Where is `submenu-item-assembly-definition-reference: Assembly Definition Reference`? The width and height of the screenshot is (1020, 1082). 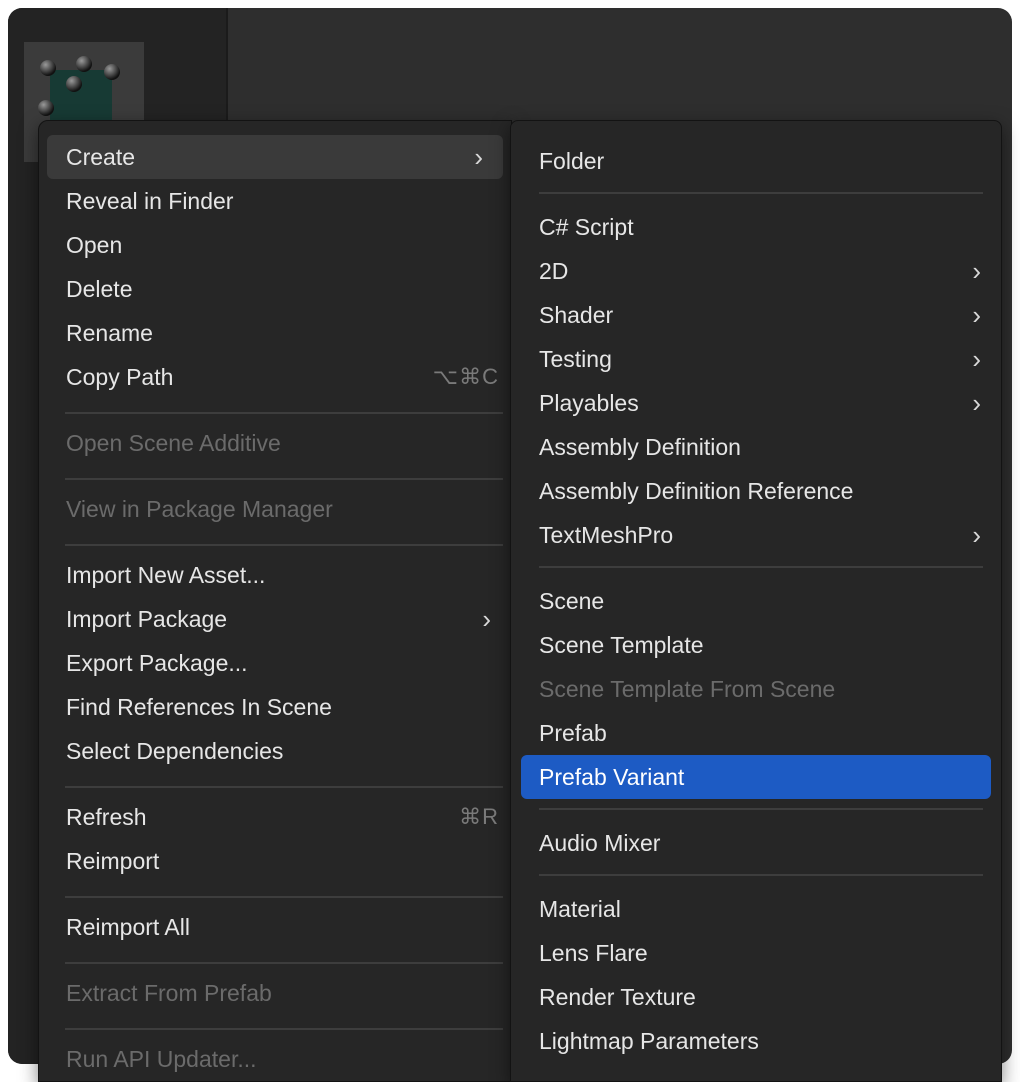
submenu-item-assembly-definition-reference: Assembly Definition Reference is located at coordinates (756, 491).